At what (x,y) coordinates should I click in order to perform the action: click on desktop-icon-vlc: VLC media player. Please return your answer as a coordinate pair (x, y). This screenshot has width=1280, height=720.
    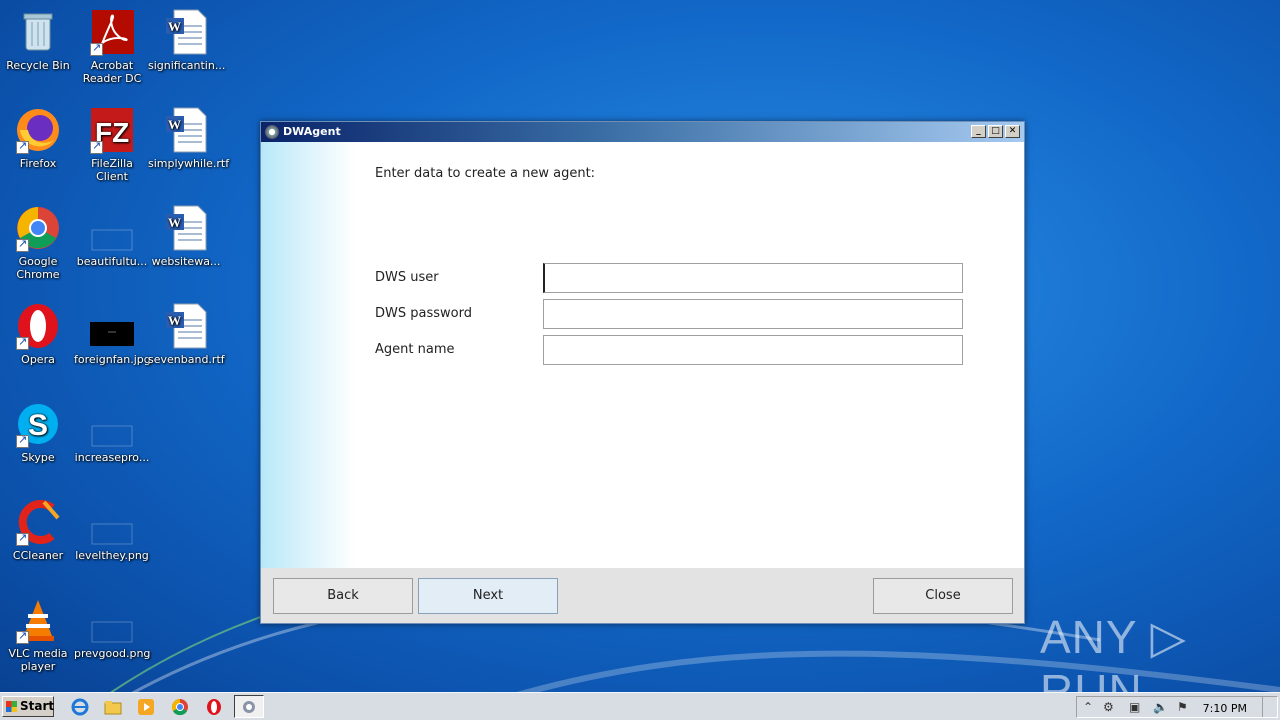
    Looking at the image, I should click on (38, 634).